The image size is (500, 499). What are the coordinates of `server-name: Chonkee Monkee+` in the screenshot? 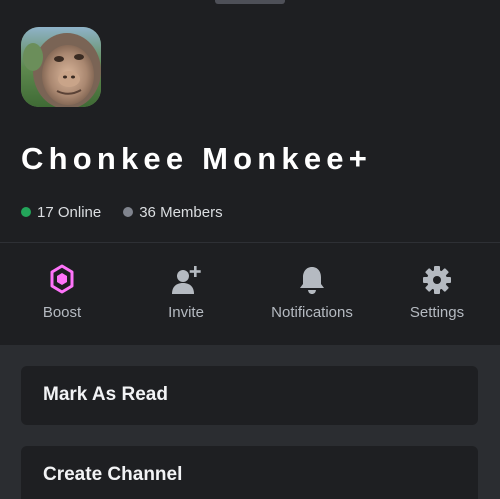 It's located at (197, 158).